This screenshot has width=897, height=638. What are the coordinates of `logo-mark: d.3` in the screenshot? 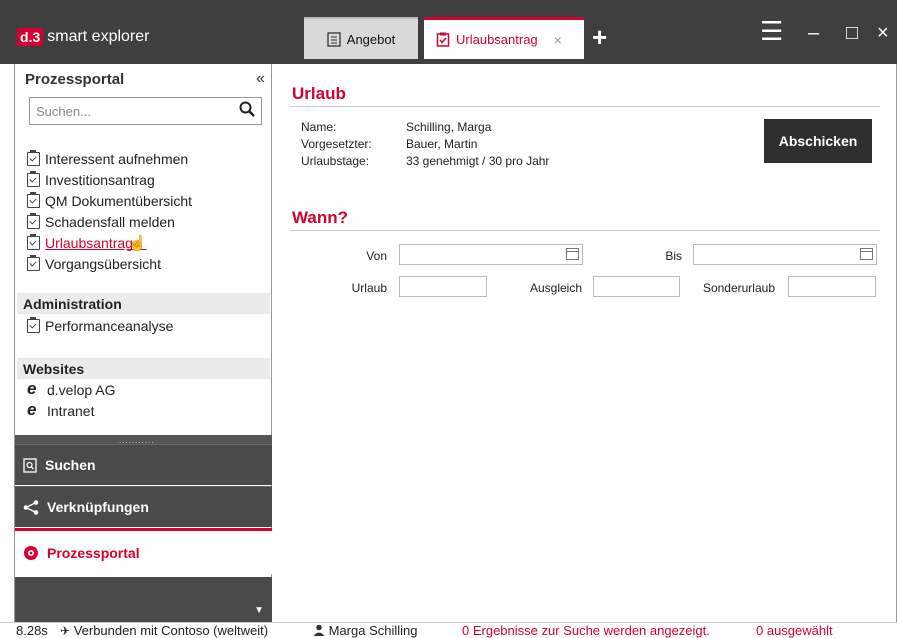 It's located at (30, 37).